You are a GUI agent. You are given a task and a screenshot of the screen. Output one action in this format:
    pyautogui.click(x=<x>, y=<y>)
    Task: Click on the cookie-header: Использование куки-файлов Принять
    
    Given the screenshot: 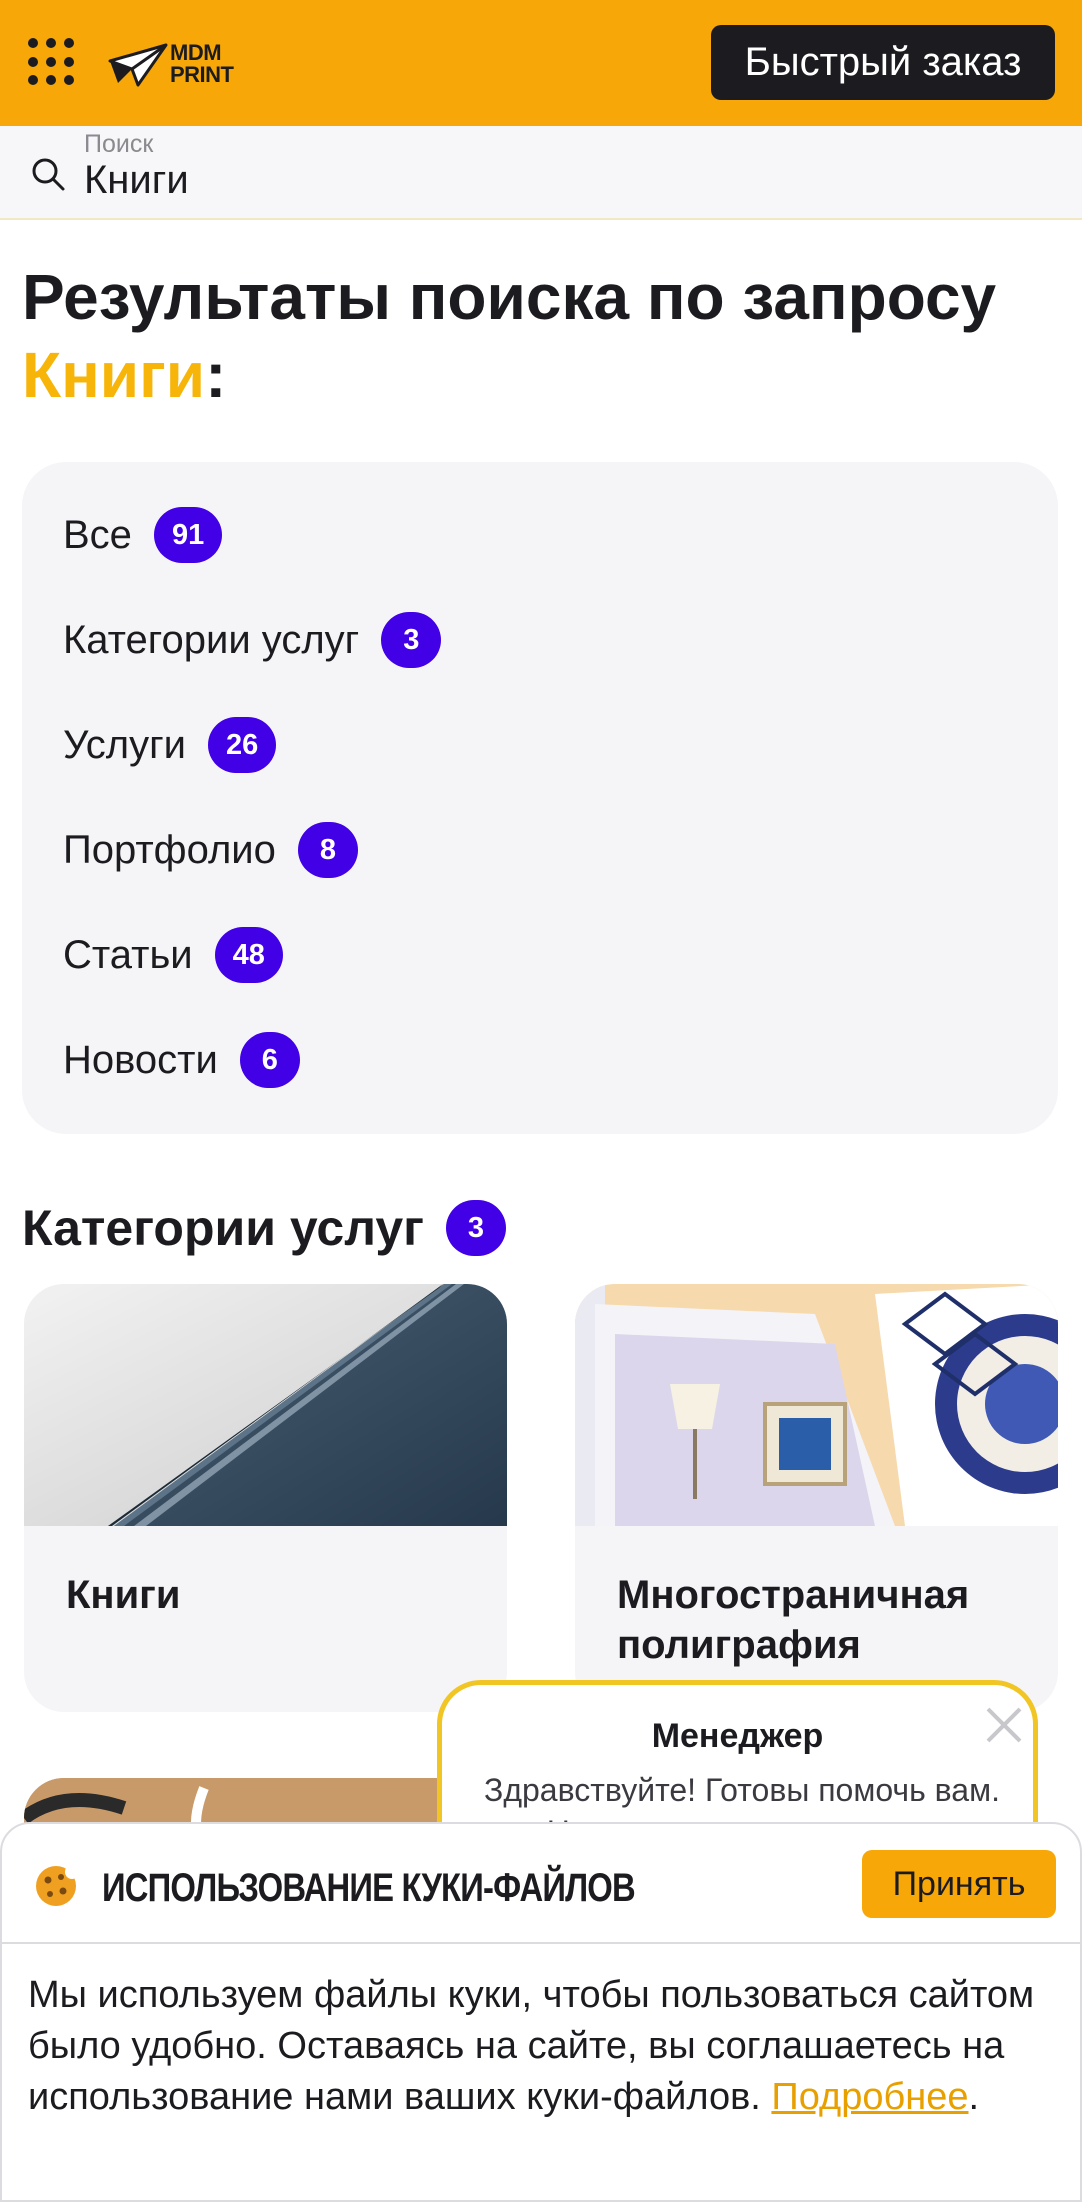 What is the action you would take?
    pyautogui.click(x=541, y=1884)
    